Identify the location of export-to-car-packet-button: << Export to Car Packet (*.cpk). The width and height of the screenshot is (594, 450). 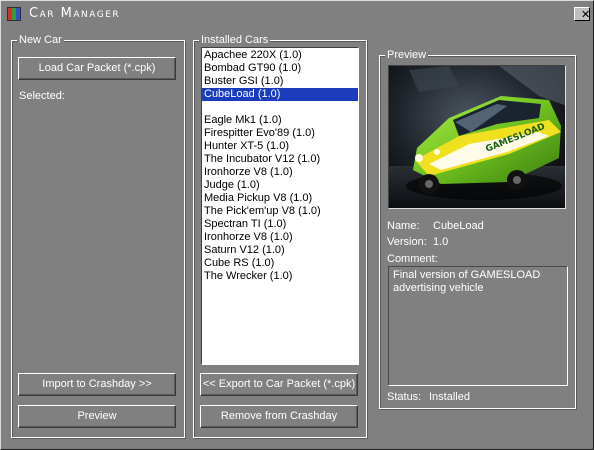
(279, 384).